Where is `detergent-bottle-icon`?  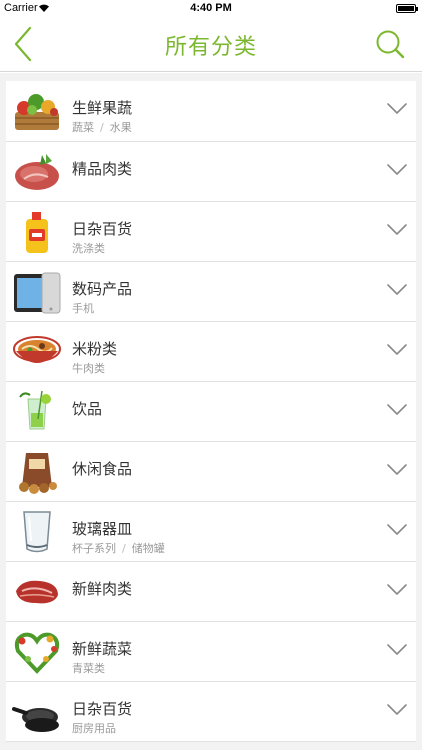 detergent-bottle-icon is located at coordinates (37, 232).